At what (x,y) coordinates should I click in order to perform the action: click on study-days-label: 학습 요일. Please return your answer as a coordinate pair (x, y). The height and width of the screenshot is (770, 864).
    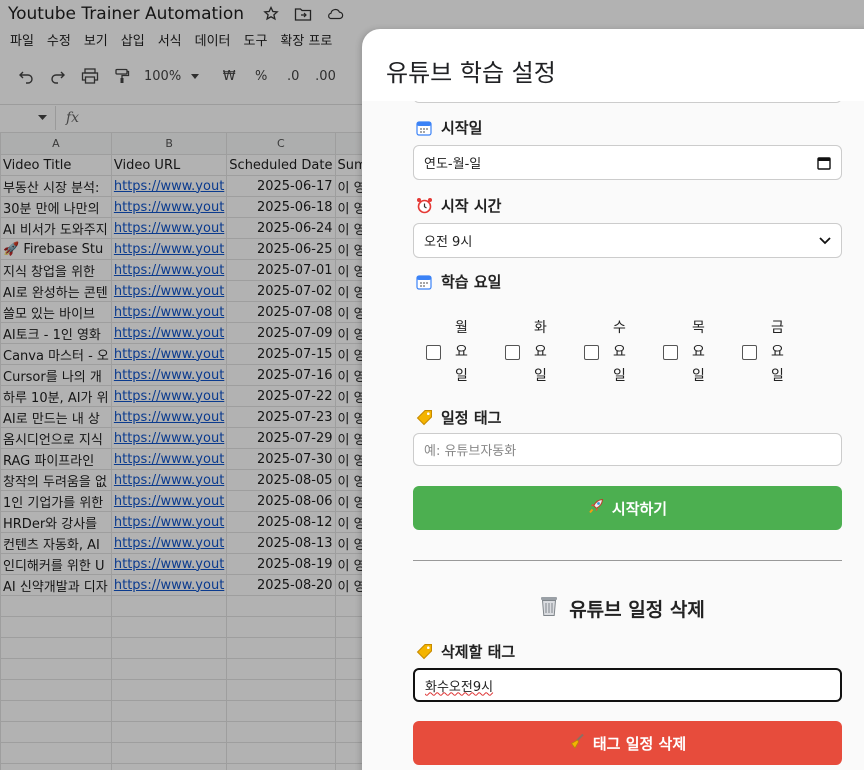
    Looking at the image, I should click on (458, 281).